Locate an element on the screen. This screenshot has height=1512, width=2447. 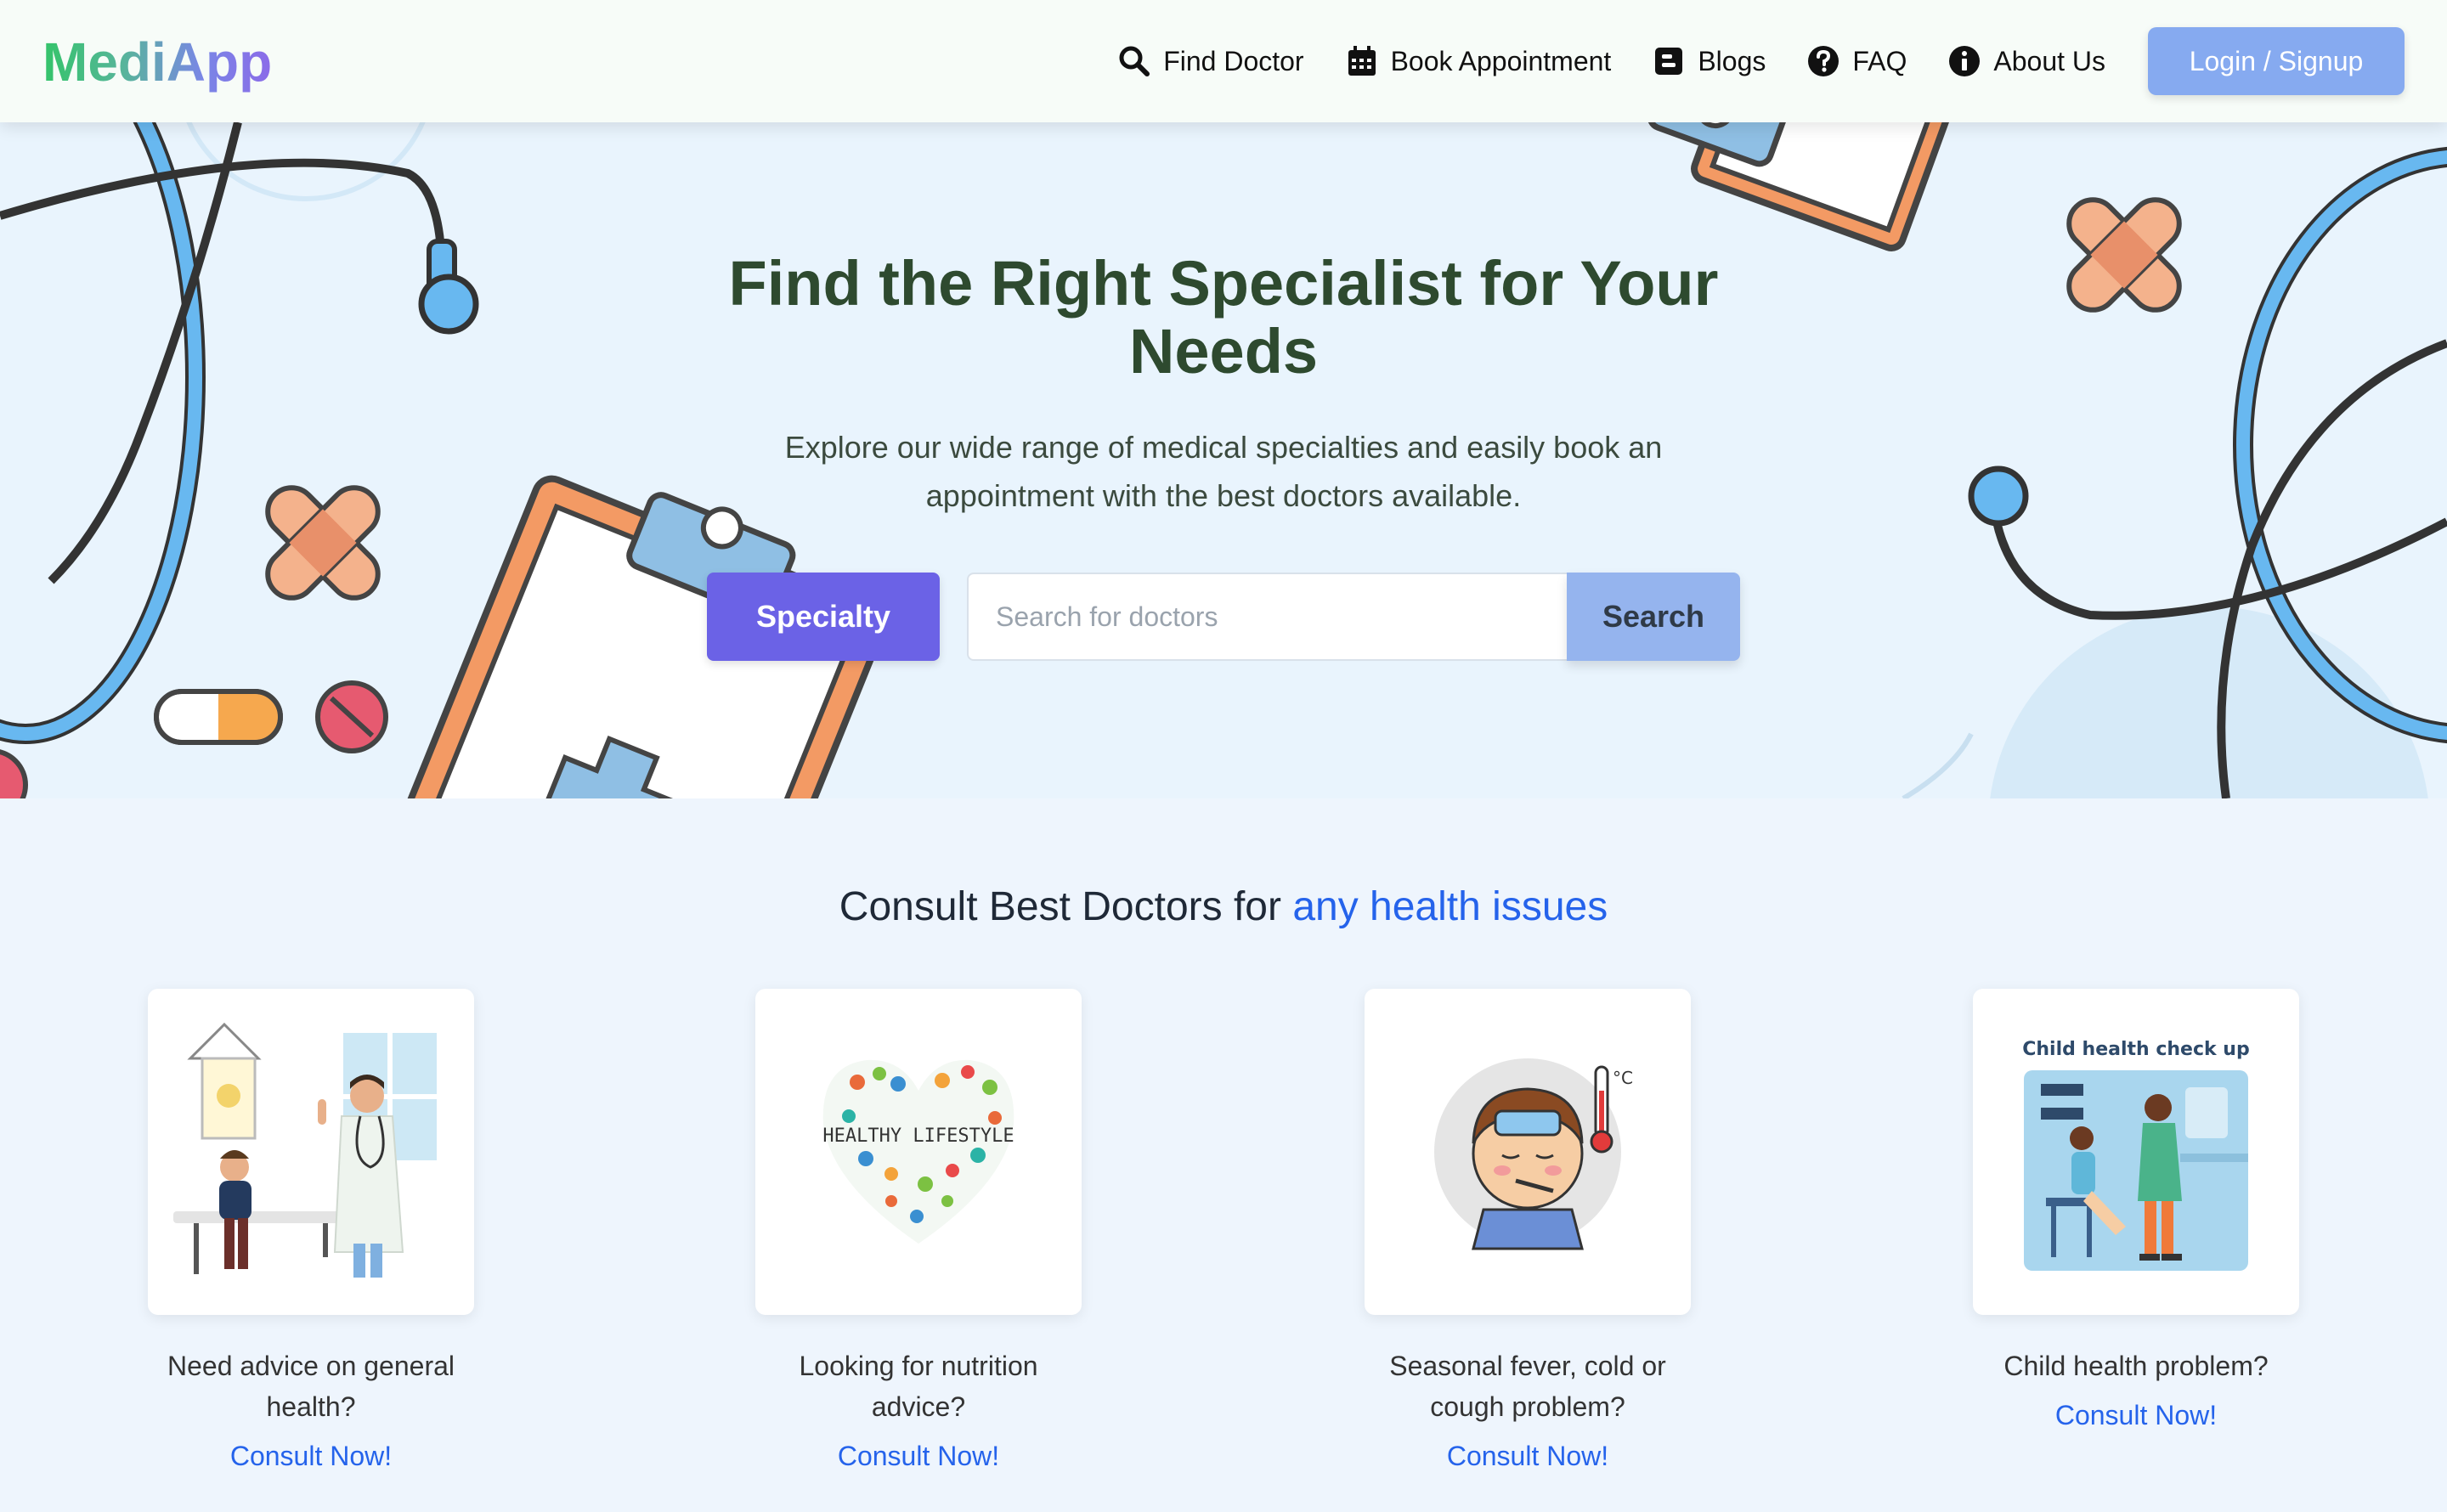
consult-card-text: Need advice on general health? is located at coordinates (311, 1386).